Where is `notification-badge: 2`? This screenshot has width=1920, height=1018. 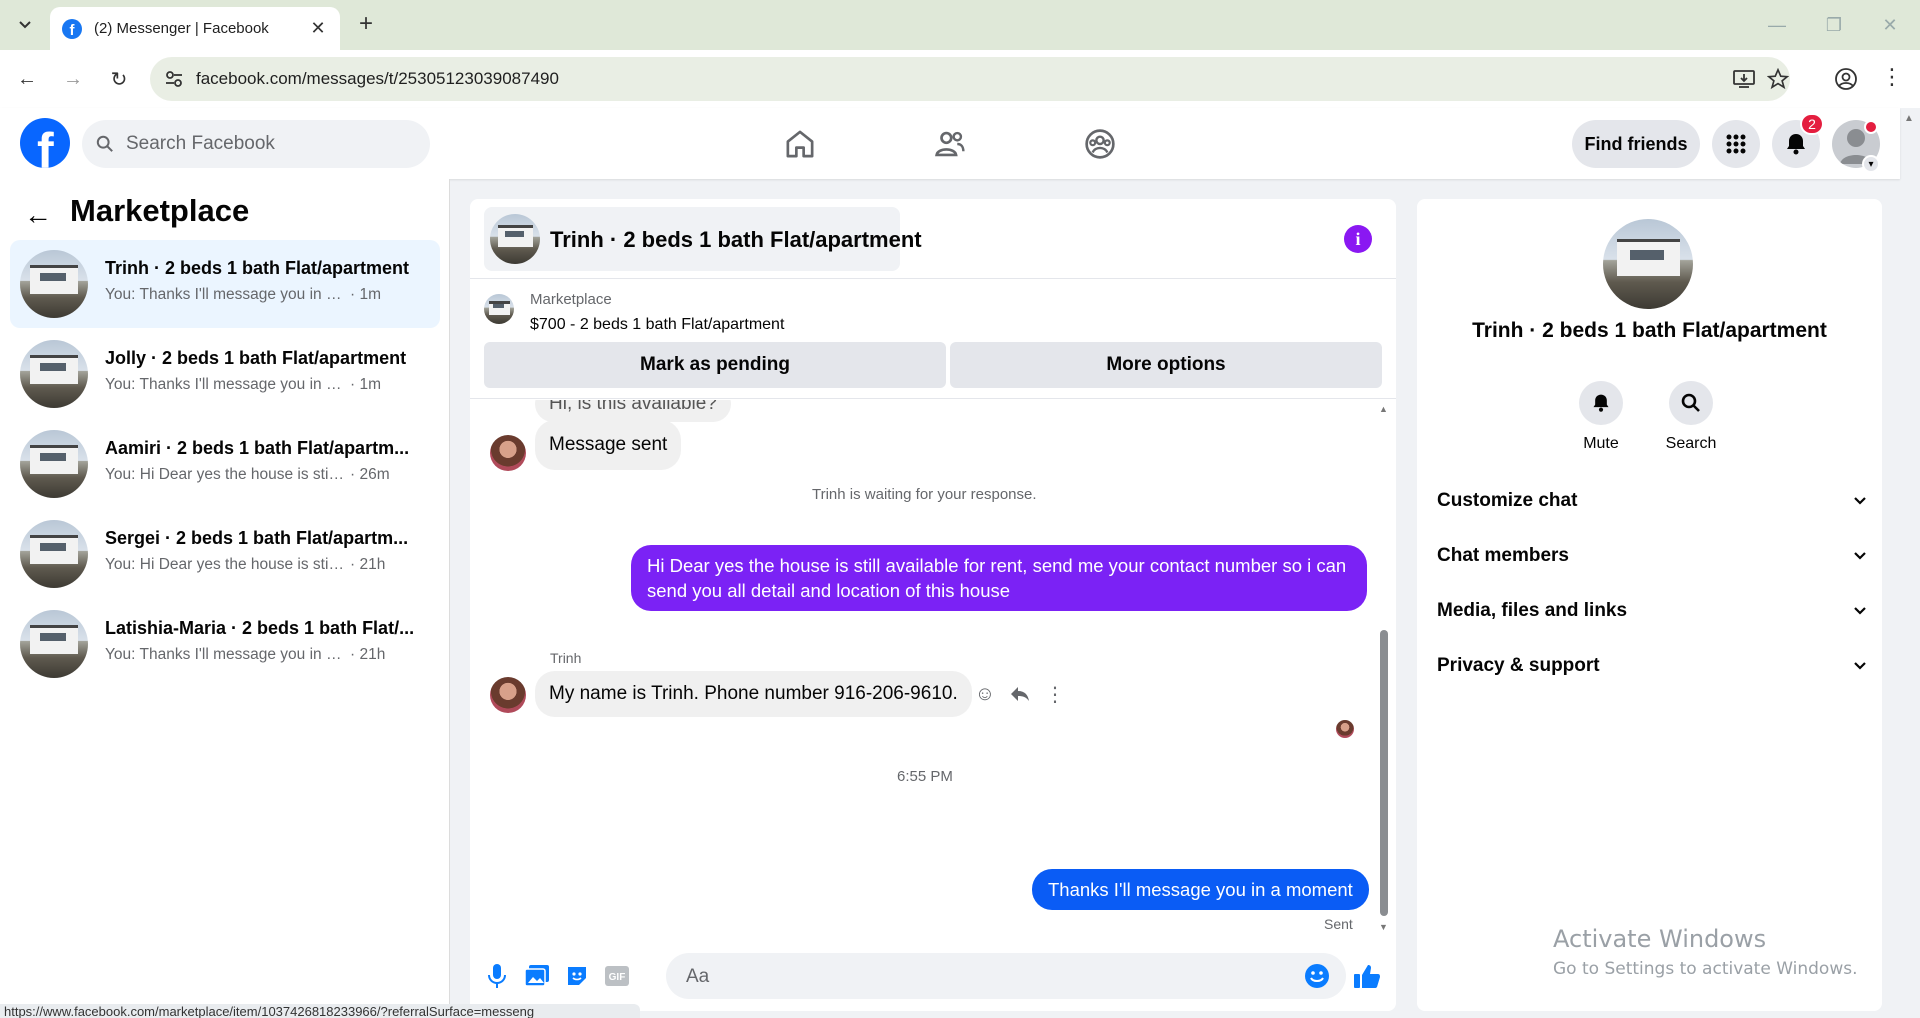 notification-badge: 2 is located at coordinates (1812, 124).